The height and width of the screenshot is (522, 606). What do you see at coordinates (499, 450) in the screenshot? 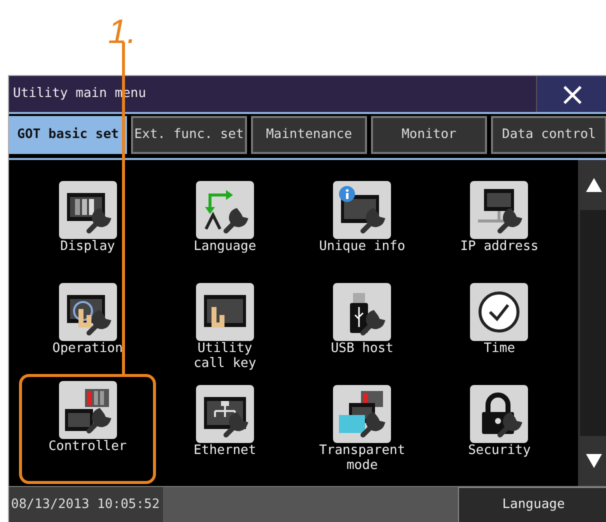
I see `menu-item-label: Security` at bounding box center [499, 450].